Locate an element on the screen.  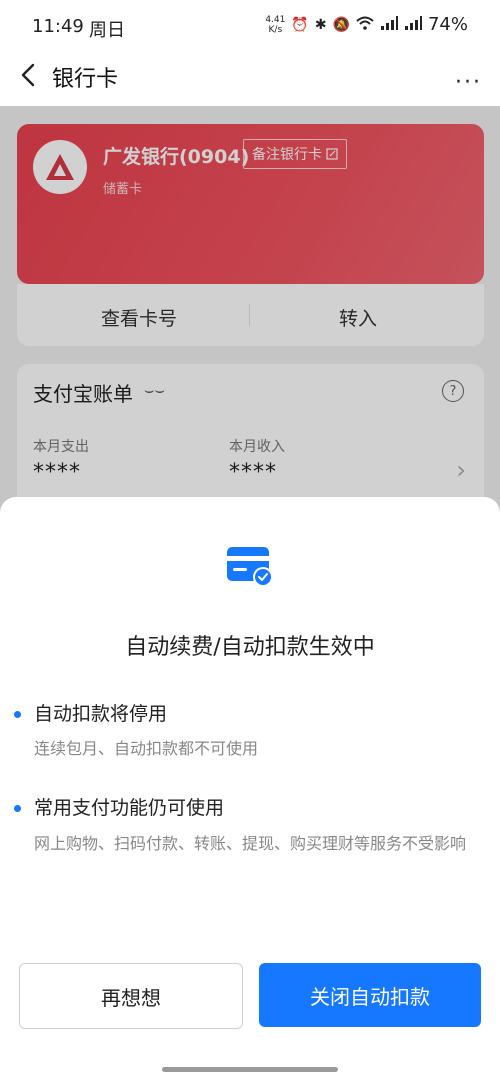
point-2-desc: 网上购物、扫码付款、转账、提现、购买理财等服务不受影响 is located at coordinates (250, 843).